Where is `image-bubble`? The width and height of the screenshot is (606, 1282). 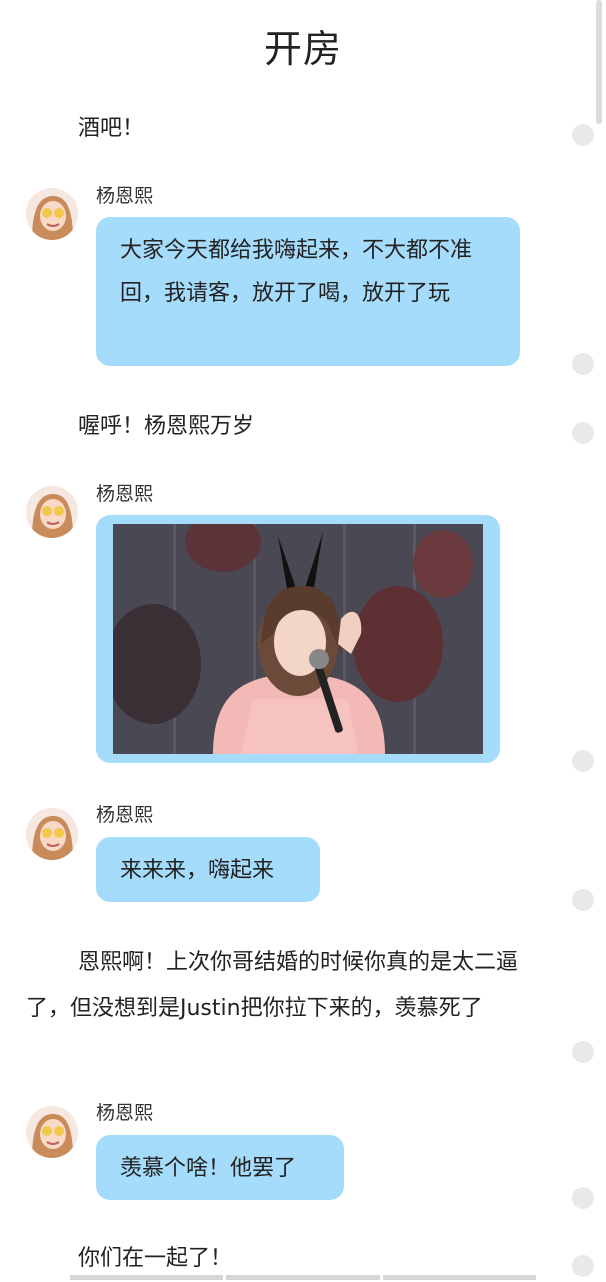
image-bubble is located at coordinates (298, 639).